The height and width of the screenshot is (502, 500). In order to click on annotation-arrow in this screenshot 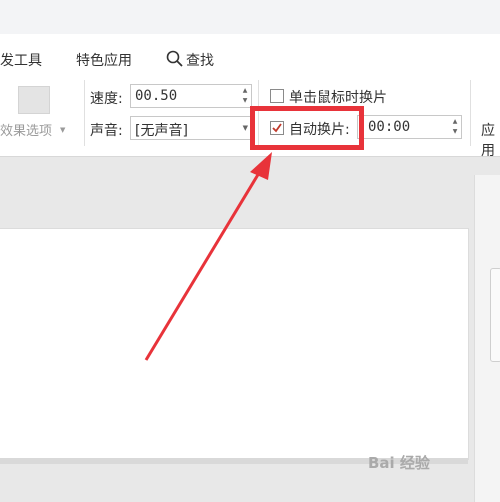, I will do `click(208, 256)`.